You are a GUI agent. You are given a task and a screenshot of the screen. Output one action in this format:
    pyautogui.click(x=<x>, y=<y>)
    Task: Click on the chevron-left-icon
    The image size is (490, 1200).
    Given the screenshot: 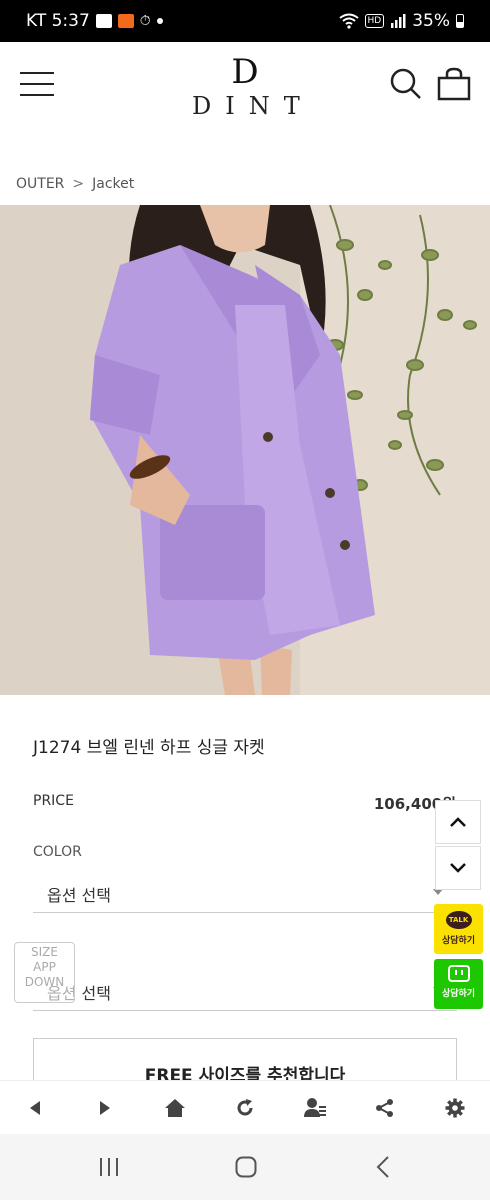 What is the action you would take?
    pyautogui.click(x=382, y=1167)
    